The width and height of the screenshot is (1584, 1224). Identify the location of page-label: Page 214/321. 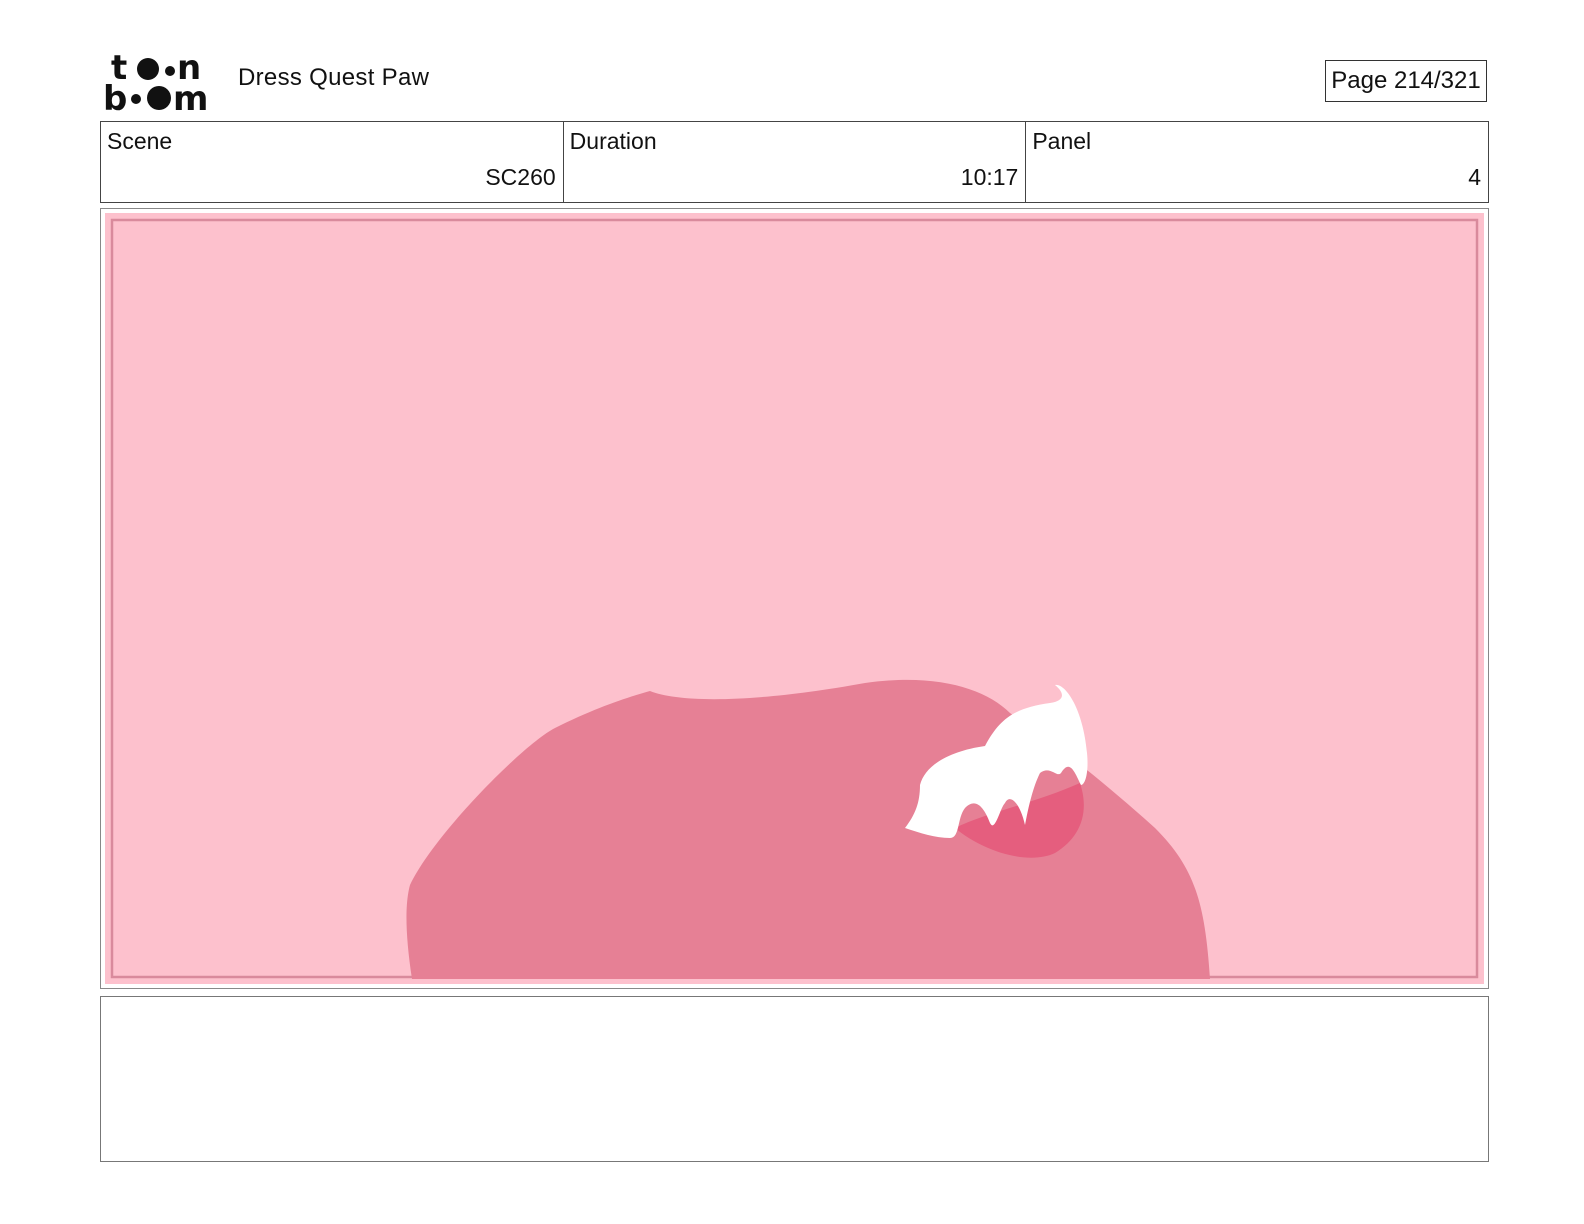
(1406, 80).